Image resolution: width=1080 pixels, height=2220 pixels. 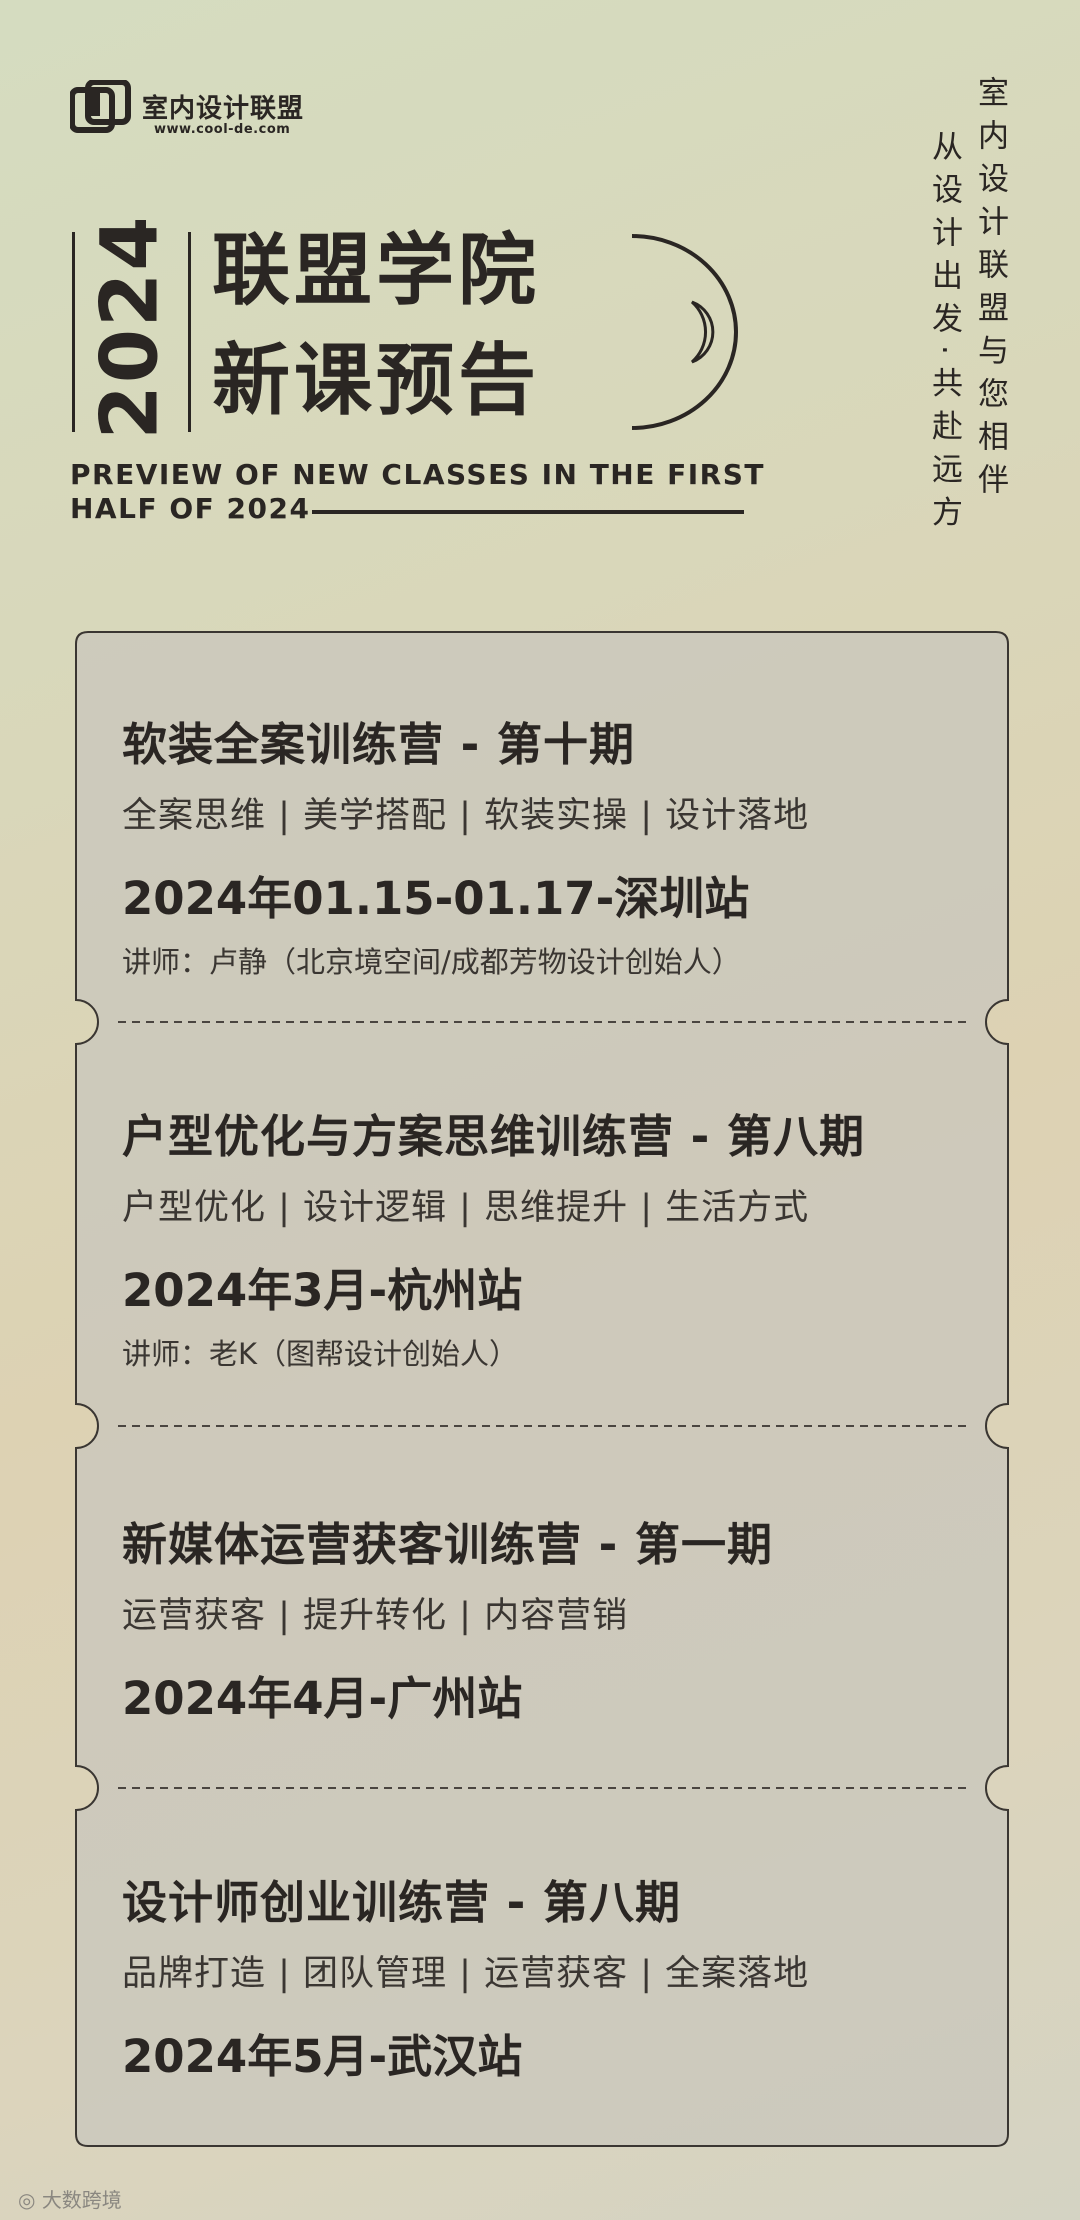 What do you see at coordinates (466, 816) in the screenshot?
I see `course-tags: 全案思维 | 美学搭配 | 软装实操 | 设计落地` at bounding box center [466, 816].